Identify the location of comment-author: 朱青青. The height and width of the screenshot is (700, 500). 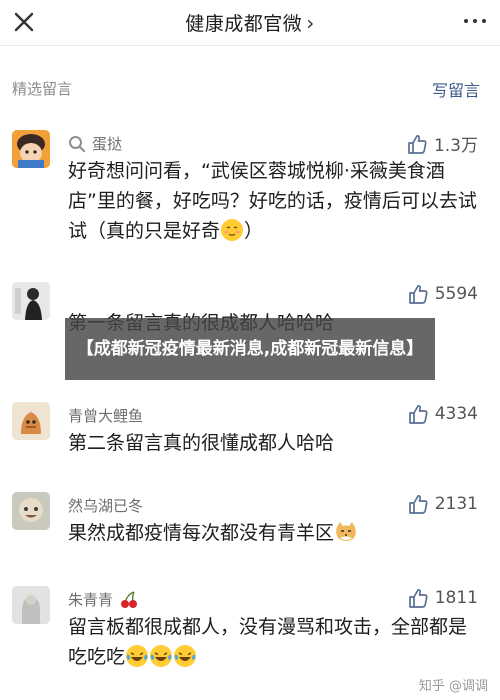
(103, 599).